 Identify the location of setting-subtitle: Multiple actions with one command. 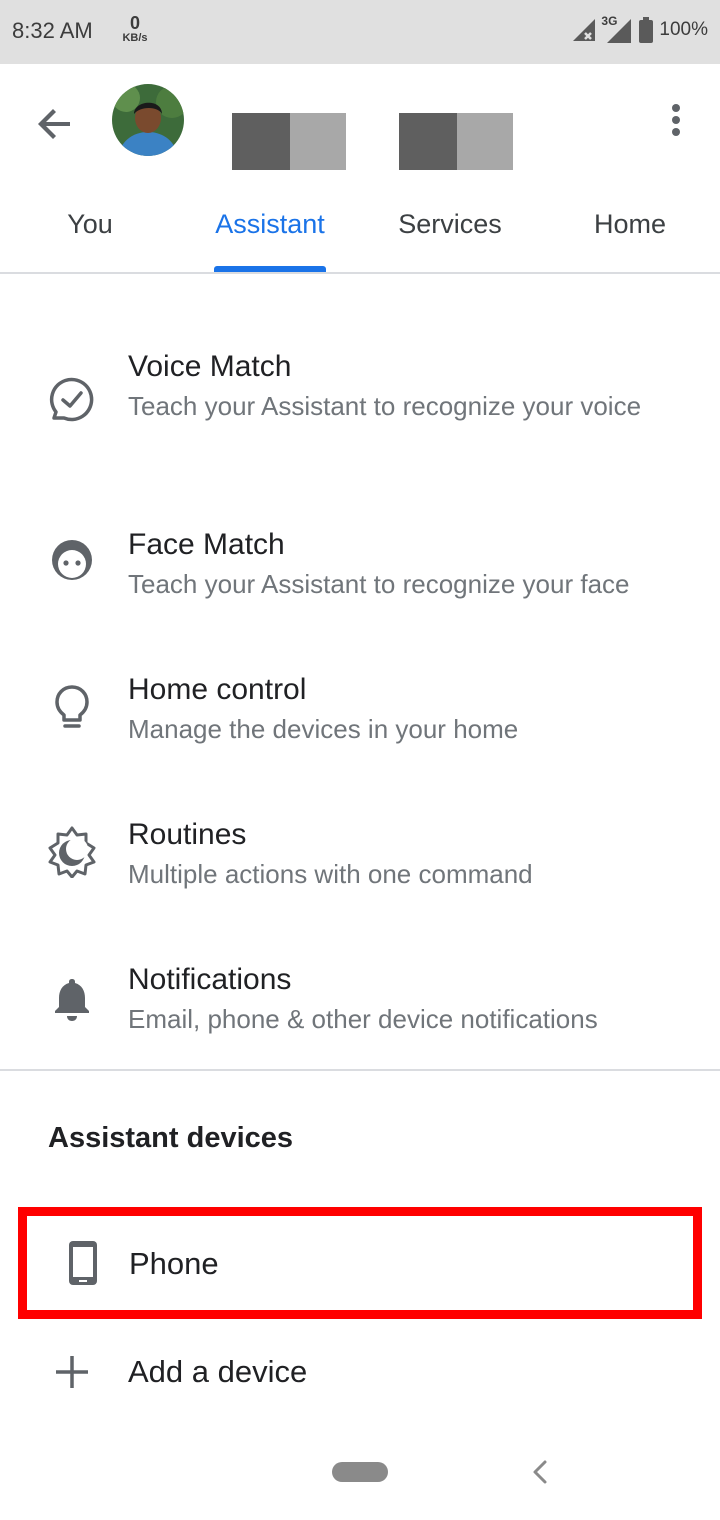
(330, 874).